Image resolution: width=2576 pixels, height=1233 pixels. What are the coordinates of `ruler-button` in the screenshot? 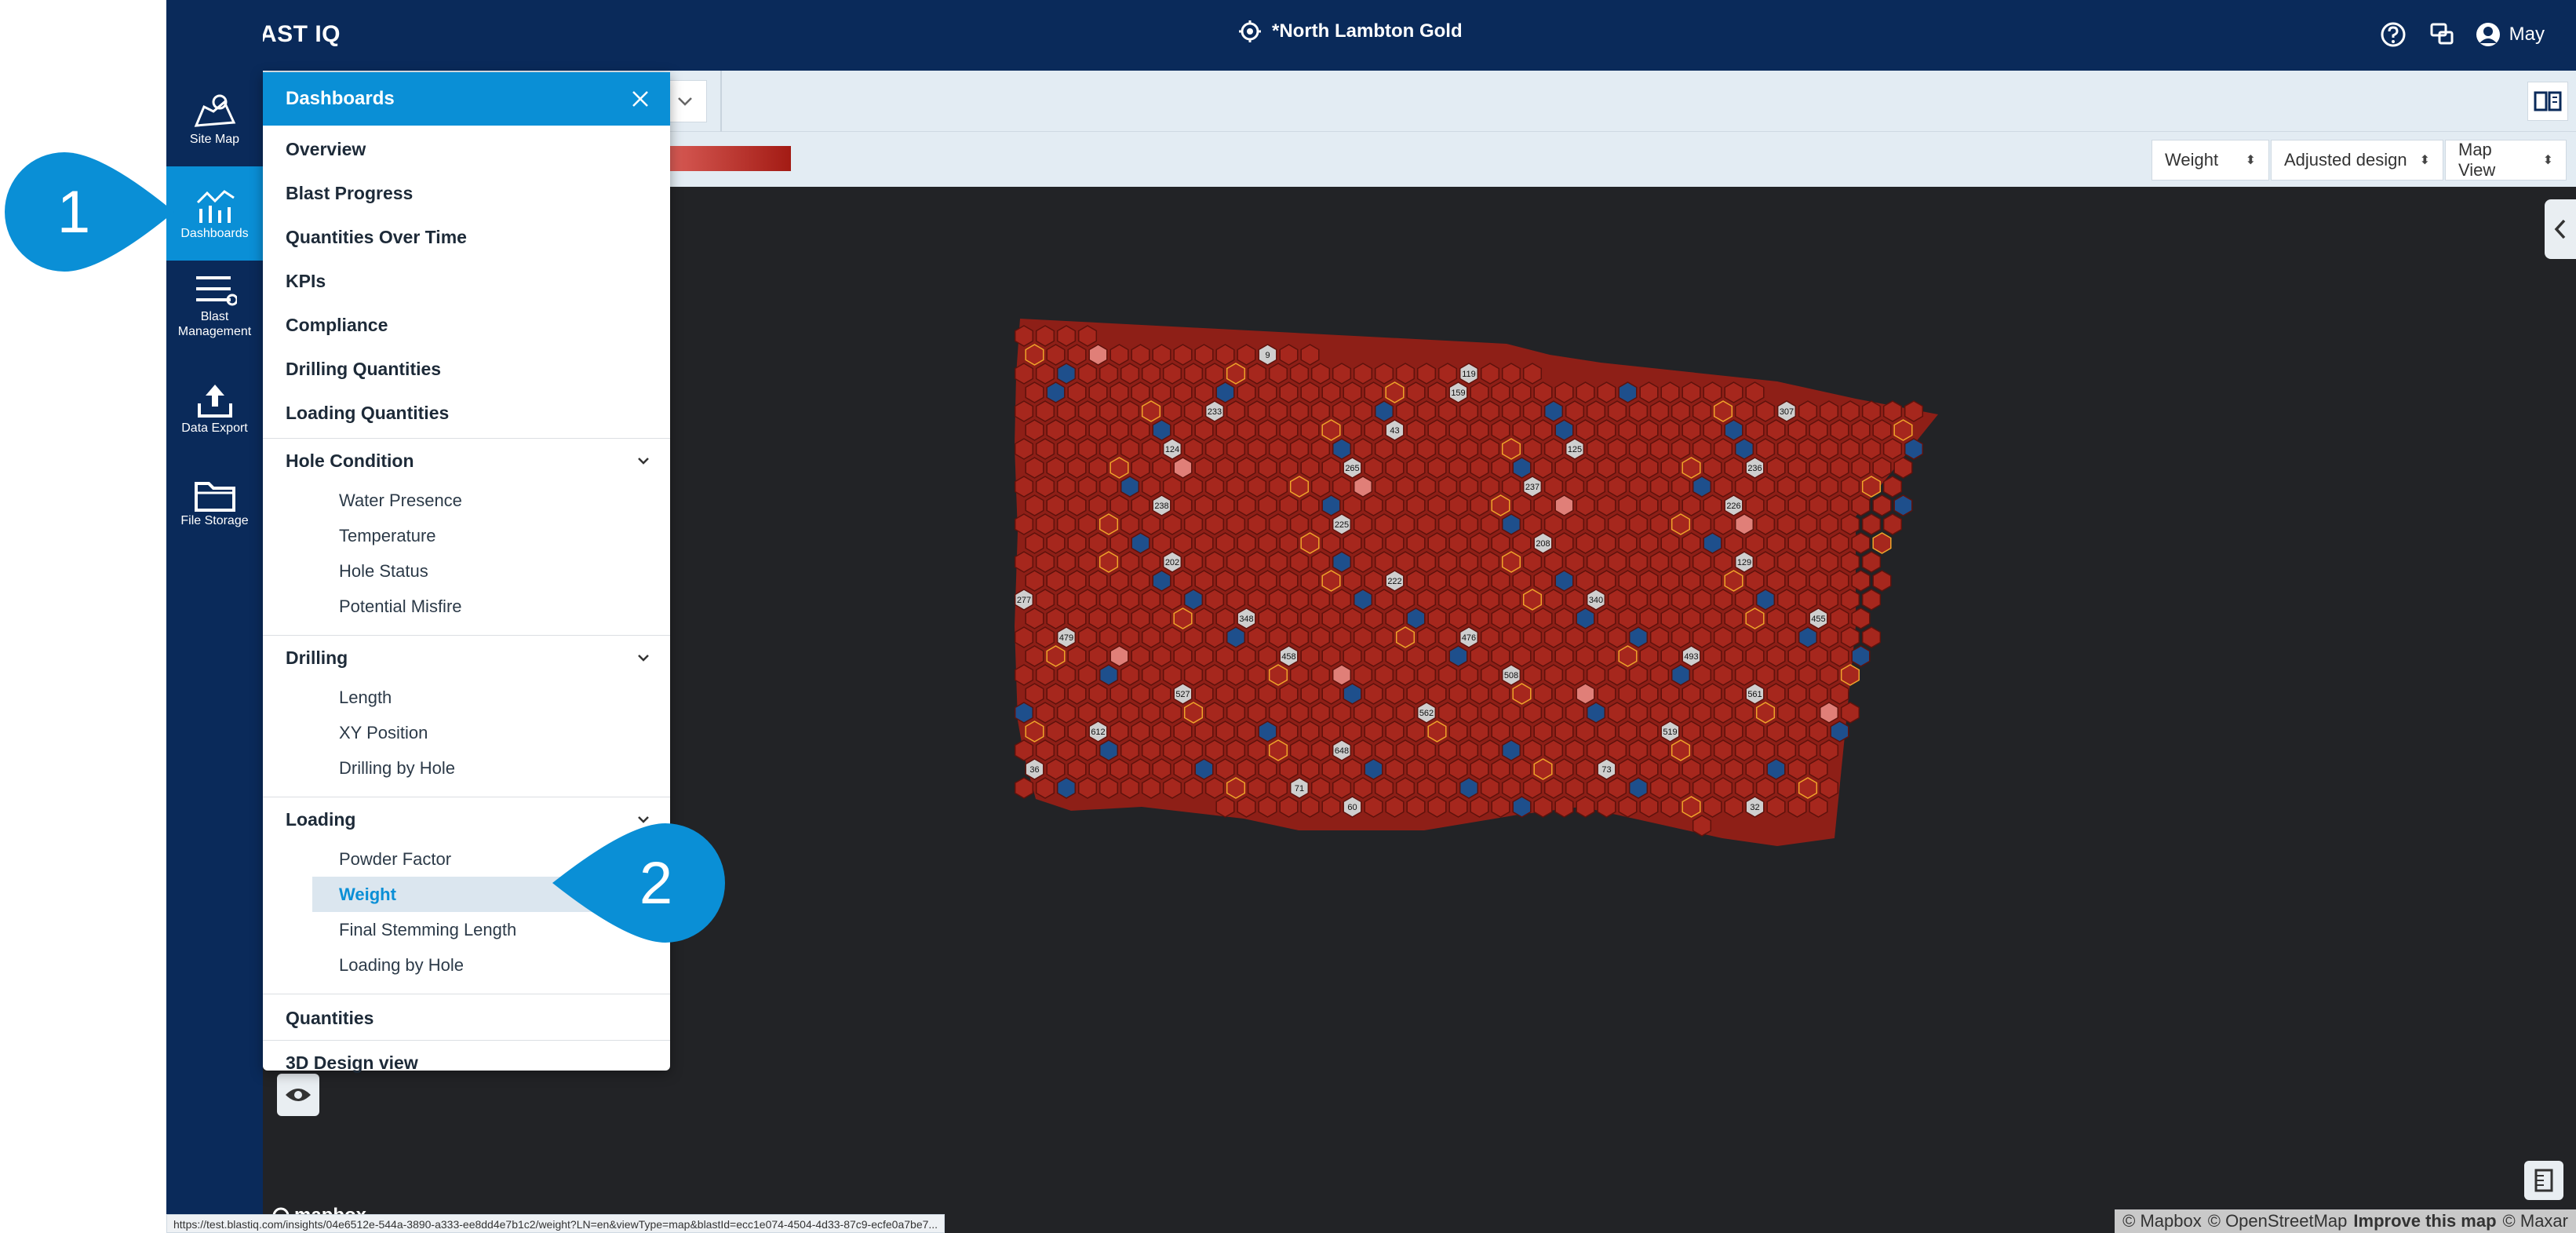 It's located at (2543, 1180).